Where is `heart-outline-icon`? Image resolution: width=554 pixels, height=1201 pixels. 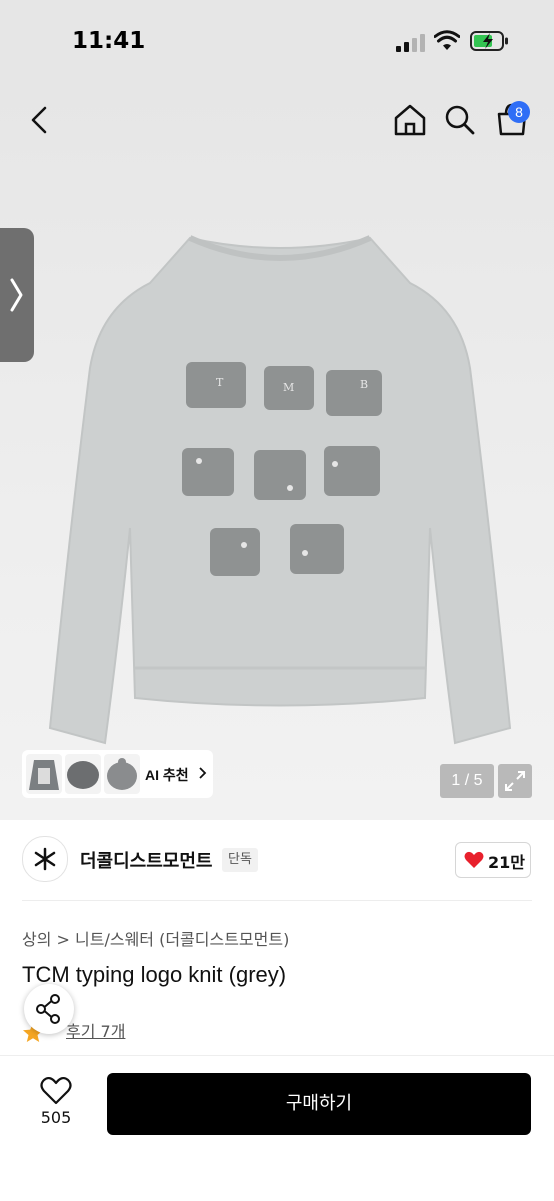
heart-outline-icon is located at coordinates (56, 1091).